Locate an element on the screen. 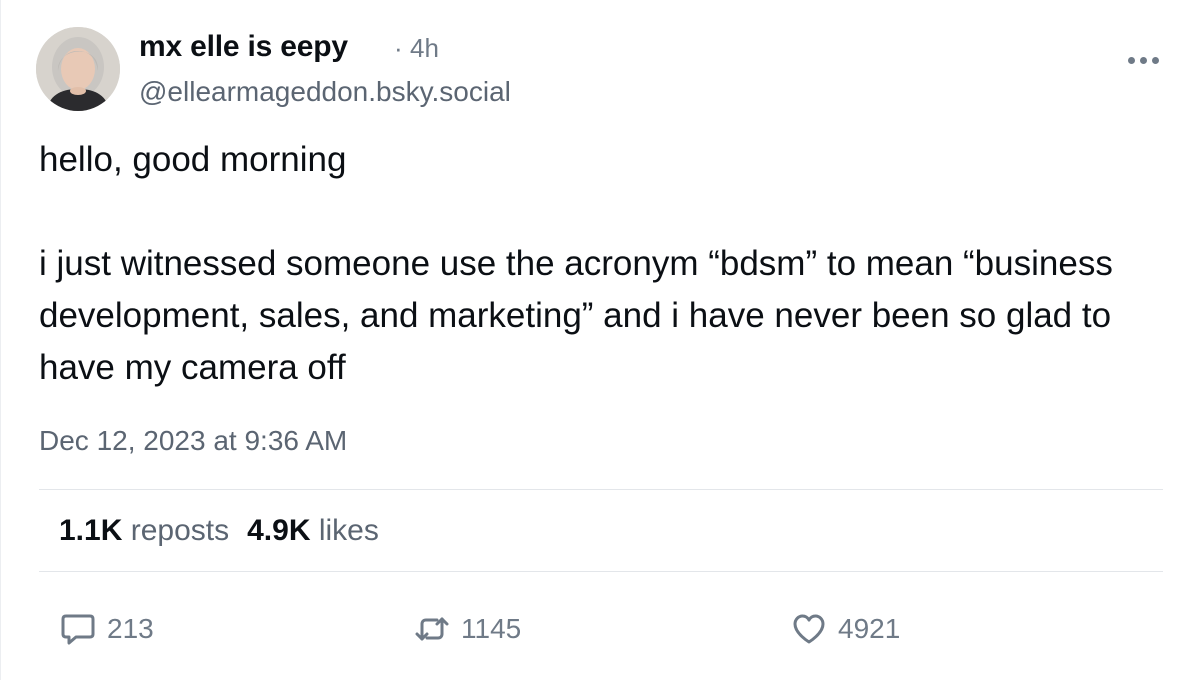 This screenshot has width=1186, height=680. reposts-stat: 1.1K reposts is located at coordinates (144, 531).